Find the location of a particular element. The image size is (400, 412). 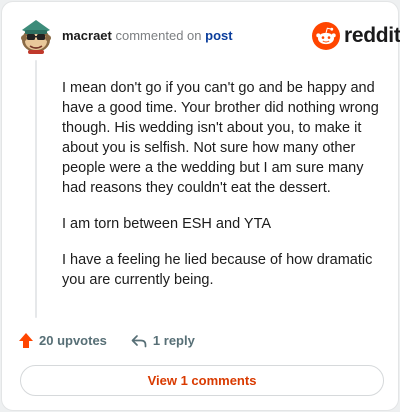

comment-actions: 20 upvotes 1 reply is located at coordinates (106, 340).